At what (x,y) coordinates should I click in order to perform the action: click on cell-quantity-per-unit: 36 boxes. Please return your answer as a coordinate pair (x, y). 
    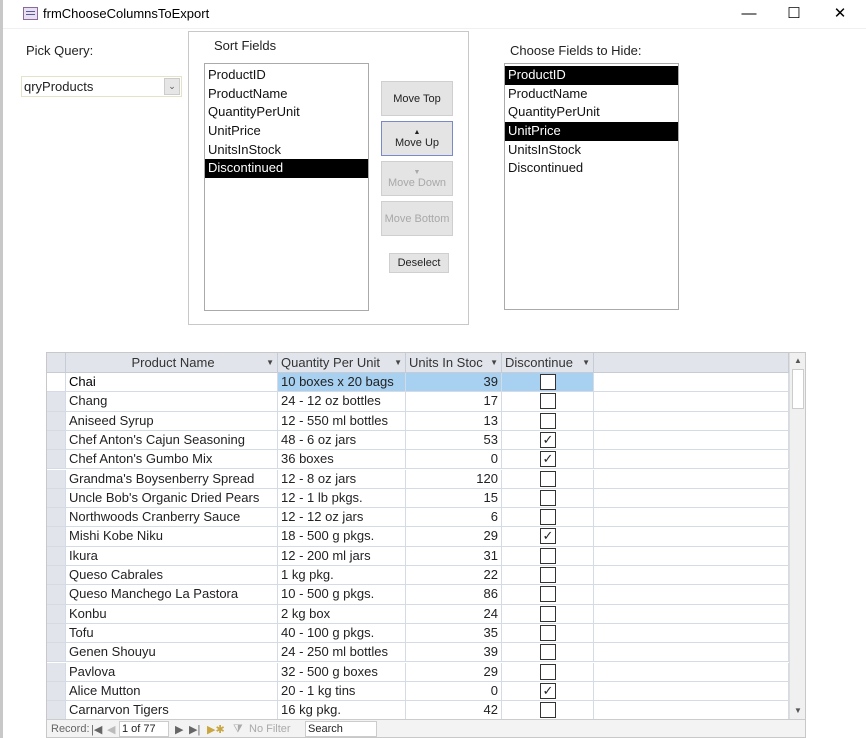
    Looking at the image, I should click on (342, 460).